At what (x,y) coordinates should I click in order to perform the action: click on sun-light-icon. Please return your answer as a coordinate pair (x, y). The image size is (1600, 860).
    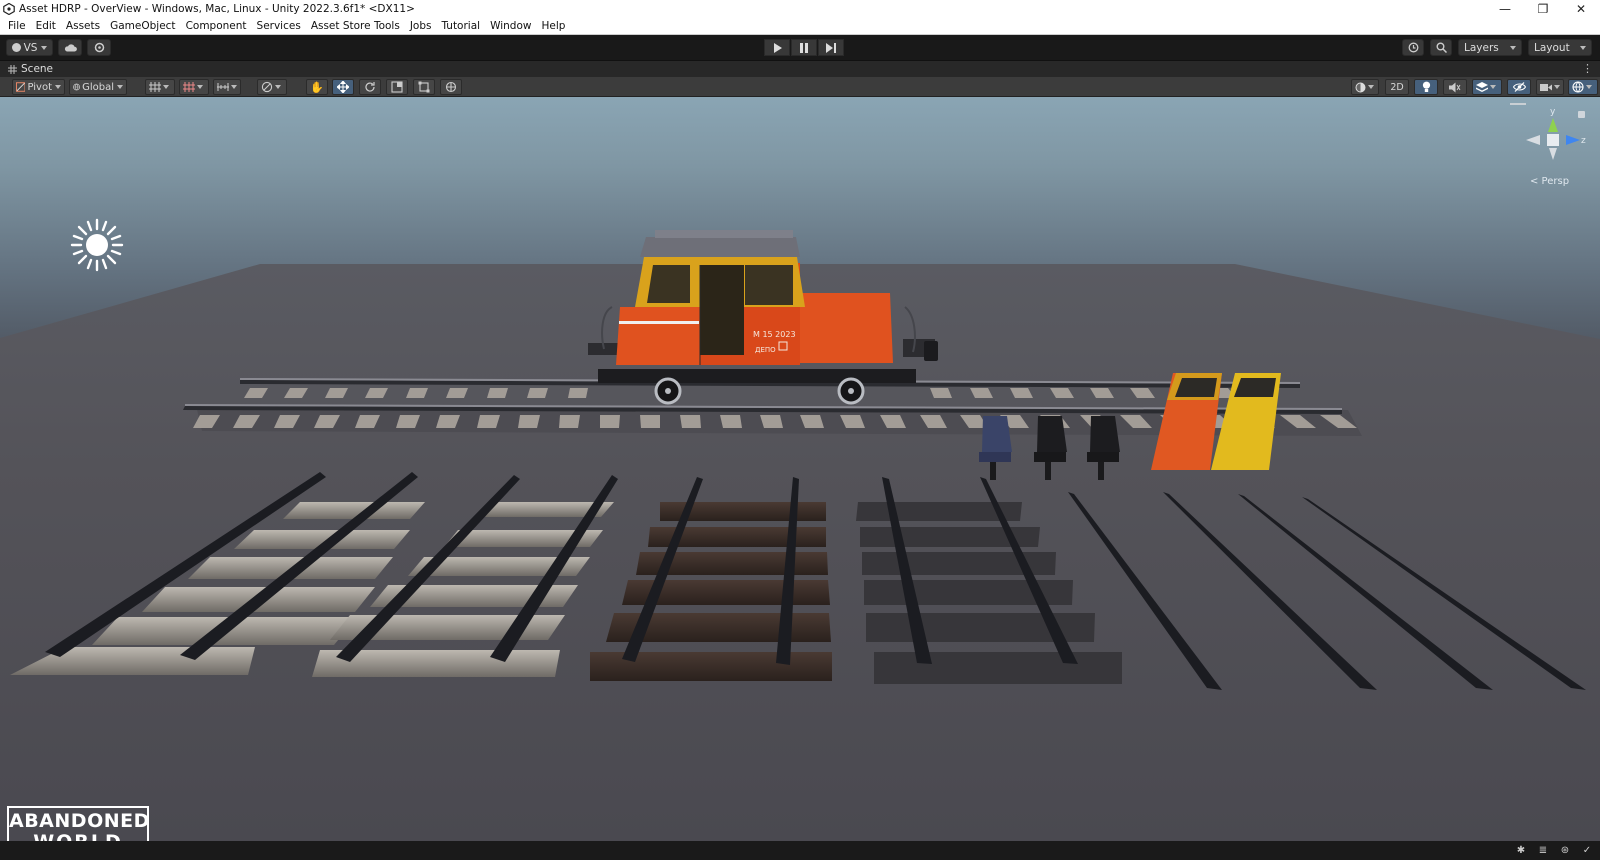
    Looking at the image, I should click on (97, 245).